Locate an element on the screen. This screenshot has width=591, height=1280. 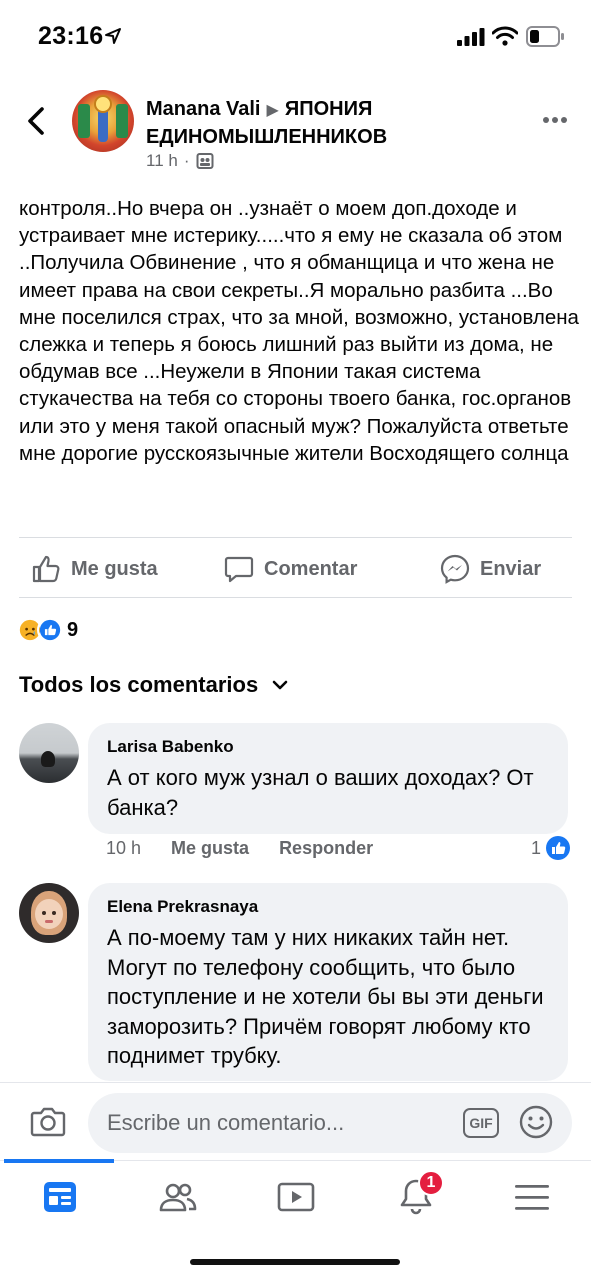
comment-button: Comentar is located at coordinates (290, 569).